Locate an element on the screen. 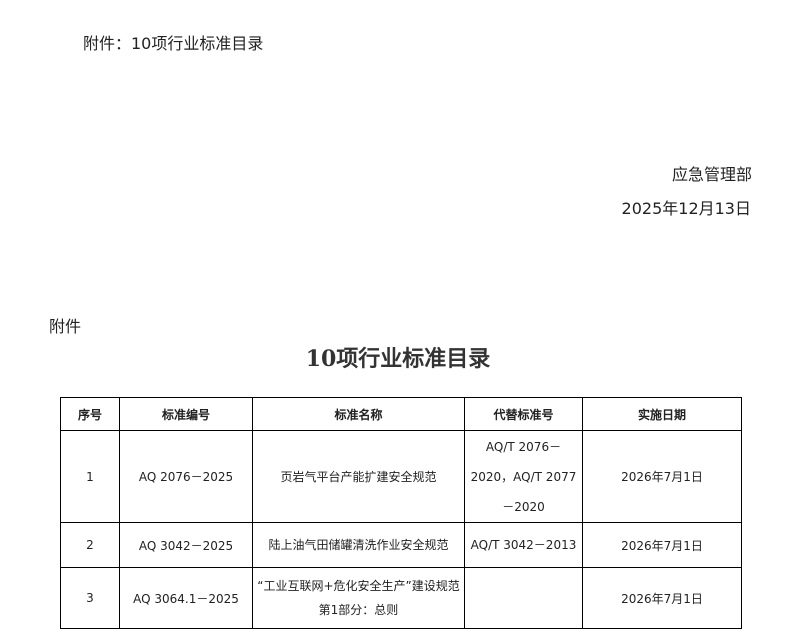 This screenshot has height=633, width=796. column-header-name: 标准名称 is located at coordinates (358, 414).